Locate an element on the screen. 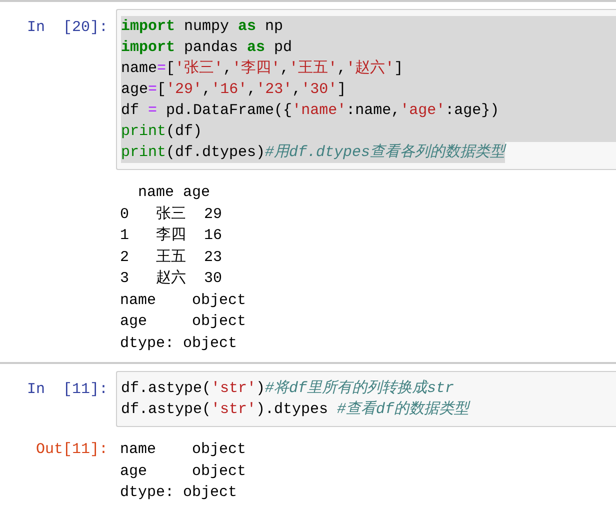 The image size is (616, 522). code-line: df.astype('str').dtypes #查看df的数据类型 is located at coordinates (296, 410).